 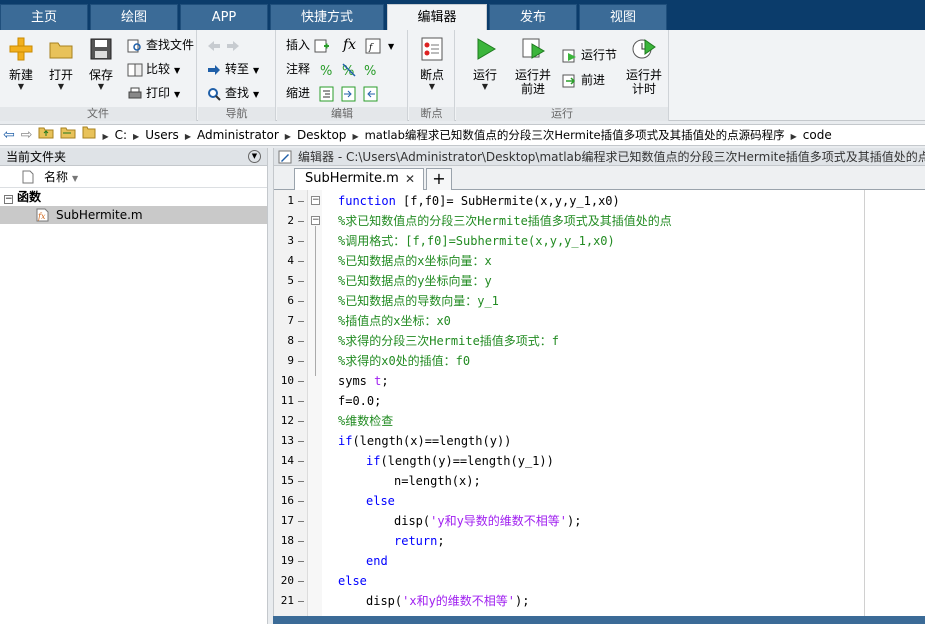 I want to click on column-header-name: 名称 ▼, so click(x=133, y=177).